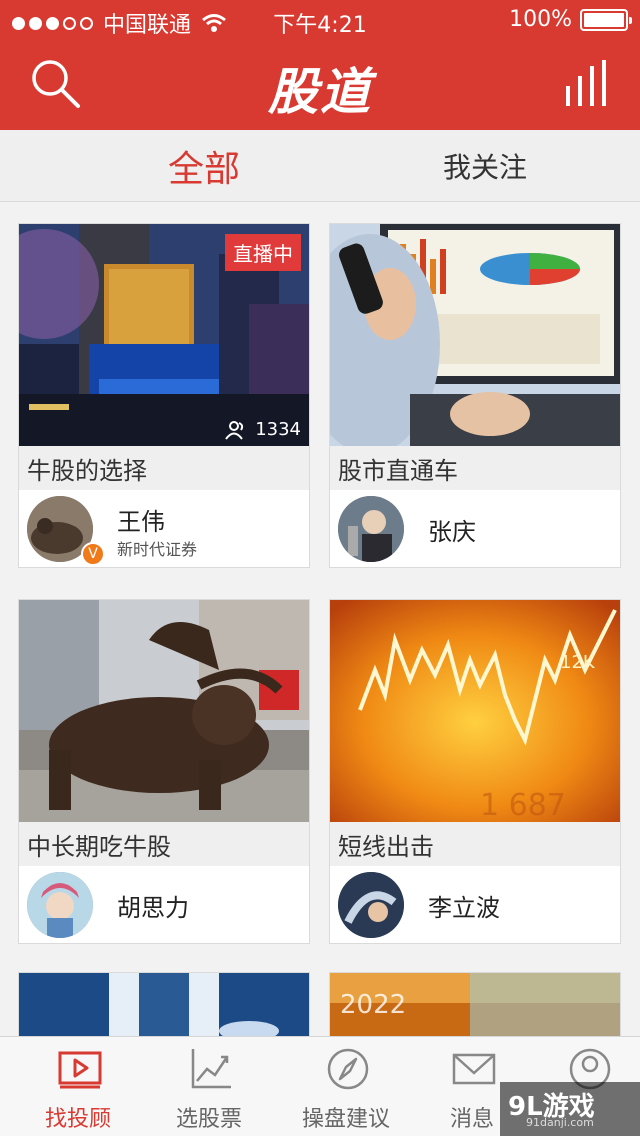  I want to click on tab-find-advisor: 找投顾, so click(78, 1086).